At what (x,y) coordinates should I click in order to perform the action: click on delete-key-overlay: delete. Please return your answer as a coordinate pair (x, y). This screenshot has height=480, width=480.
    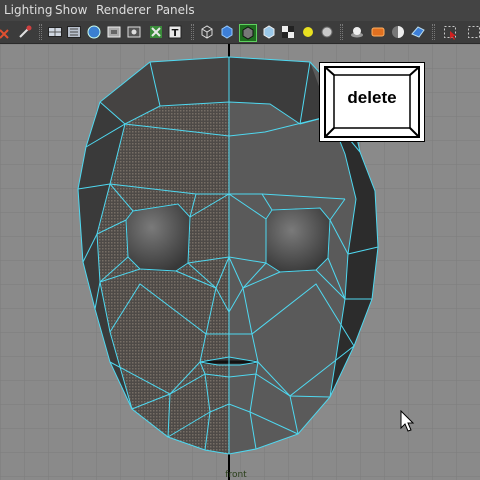
    Looking at the image, I should click on (372, 102).